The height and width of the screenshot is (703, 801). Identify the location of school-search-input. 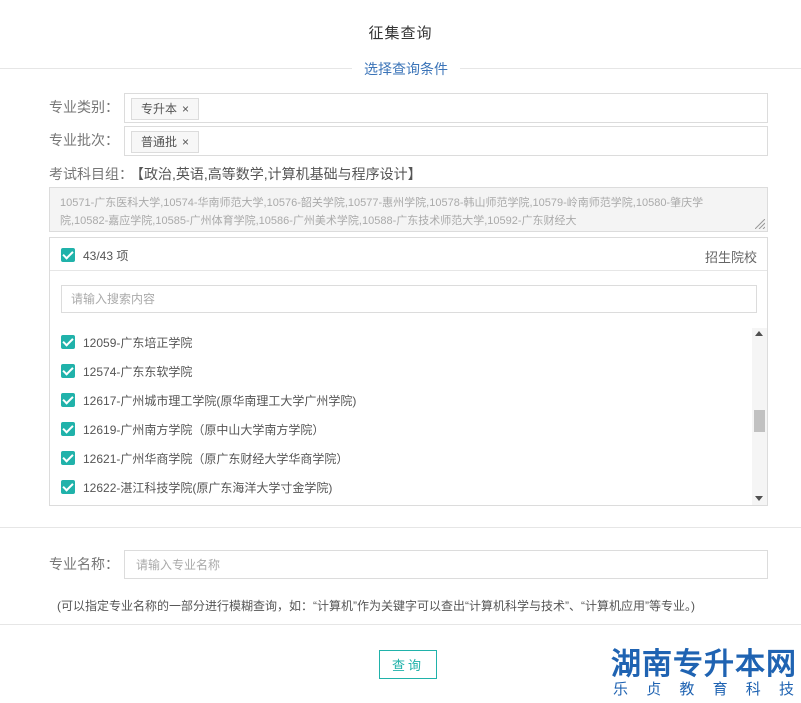
(409, 299).